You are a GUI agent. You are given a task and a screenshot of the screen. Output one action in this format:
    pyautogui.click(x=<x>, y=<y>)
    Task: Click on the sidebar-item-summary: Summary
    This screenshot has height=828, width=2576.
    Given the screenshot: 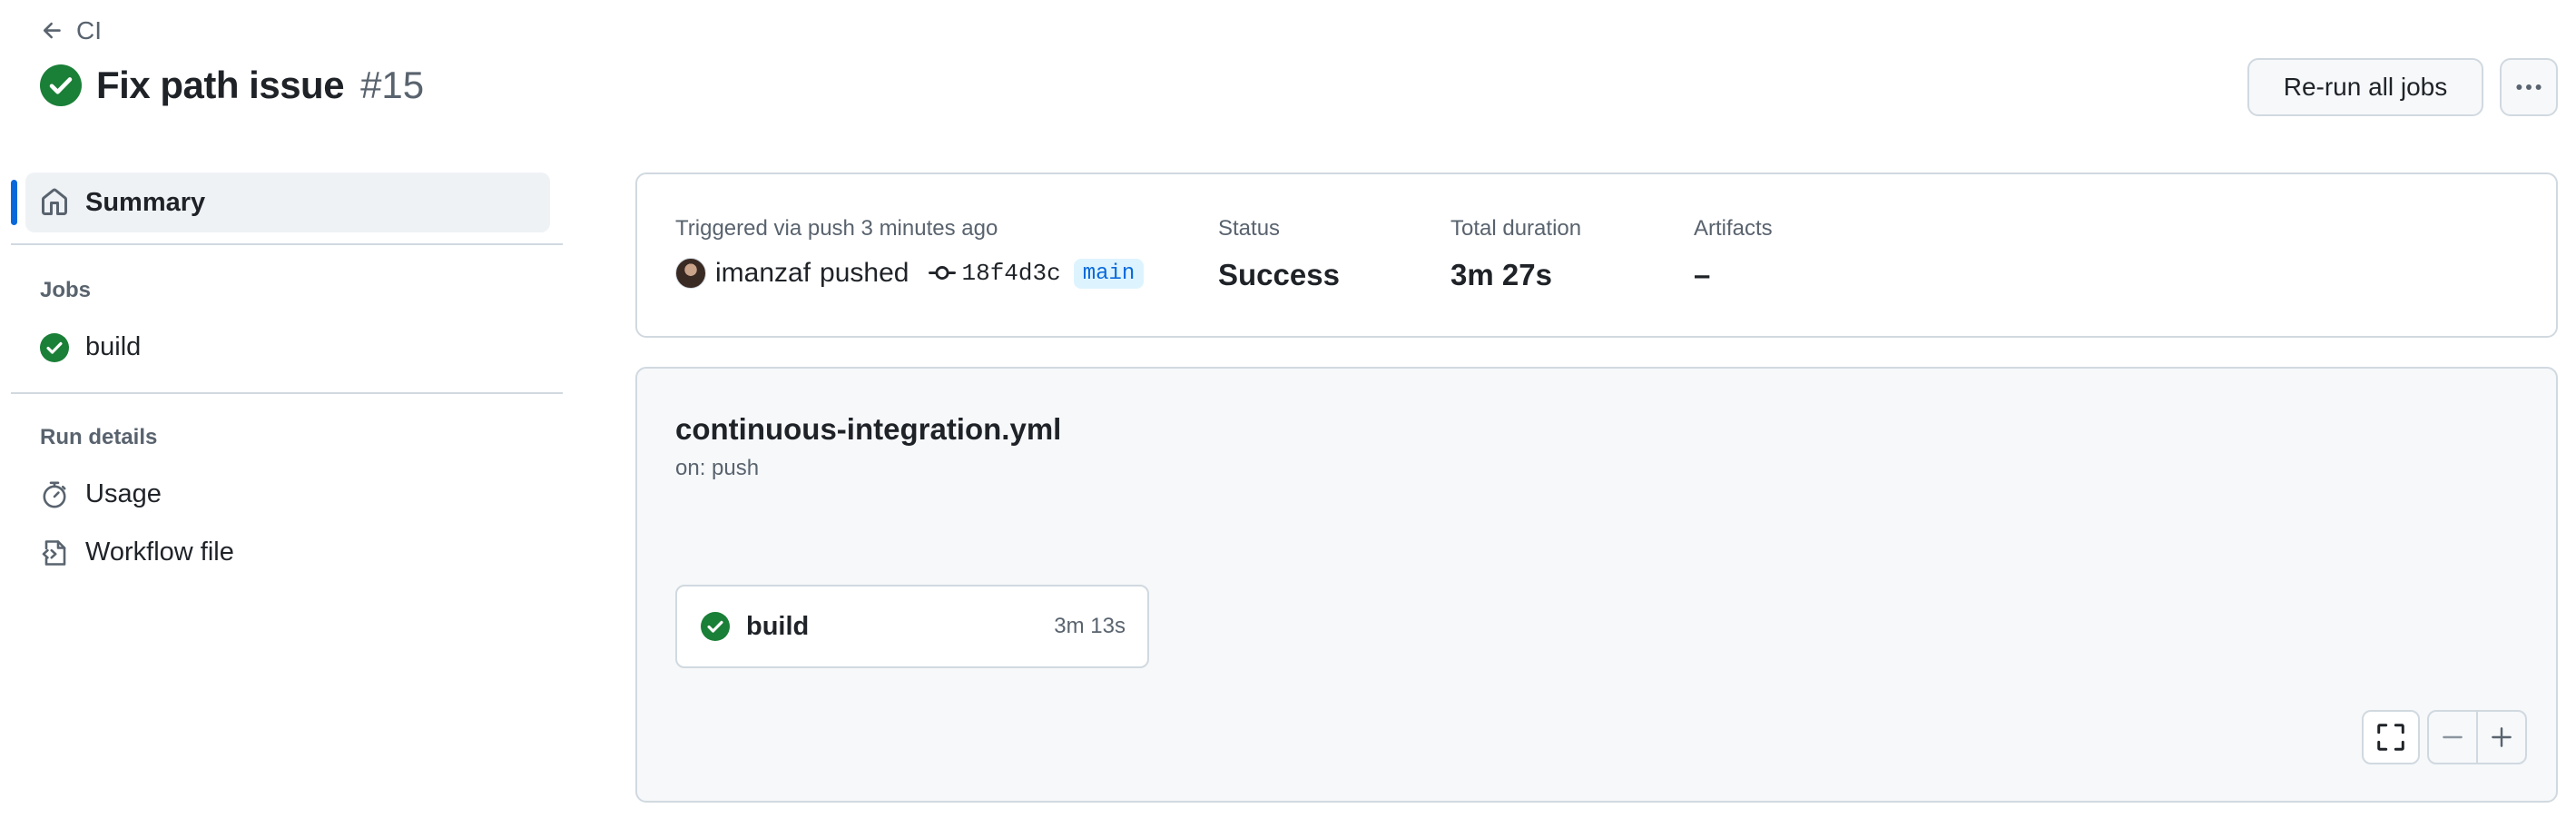 What is the action you would take?
    pyautogui.click(x=287, y=202)
    